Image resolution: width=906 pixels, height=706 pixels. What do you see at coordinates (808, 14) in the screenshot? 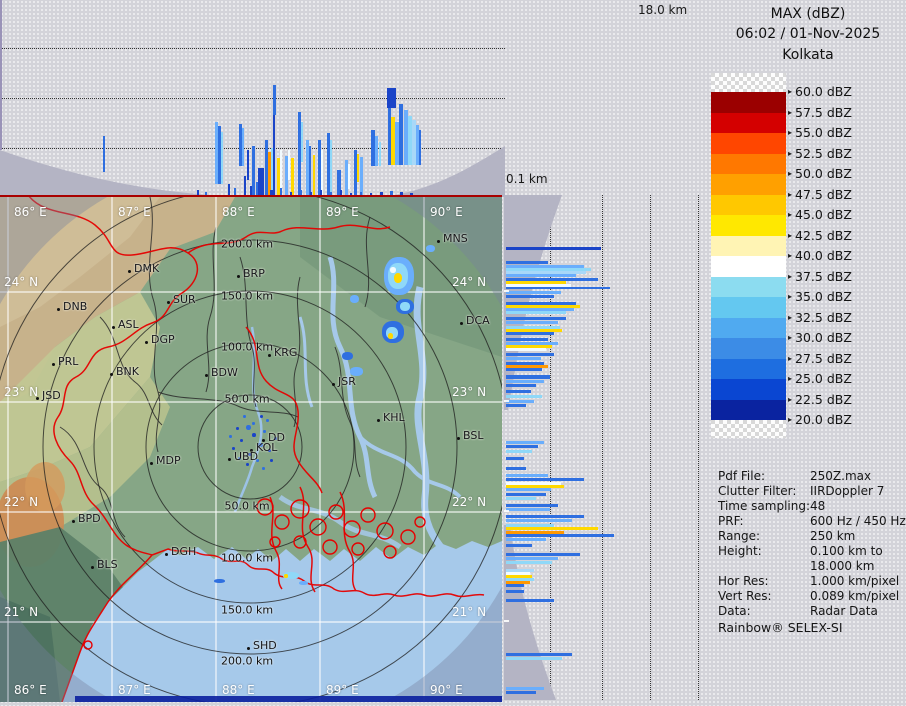
I see `product-title: MAX (dBZ)` at bounding box center [808, 14].